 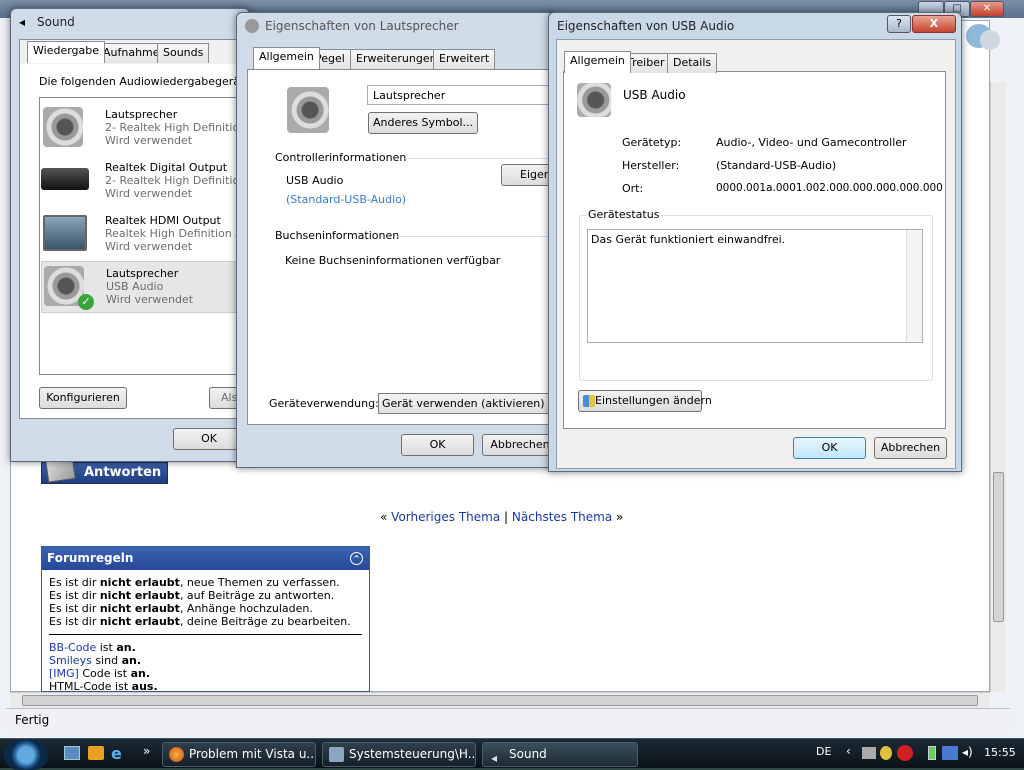 I want to click on key-icon, so click(x=886, y=753).